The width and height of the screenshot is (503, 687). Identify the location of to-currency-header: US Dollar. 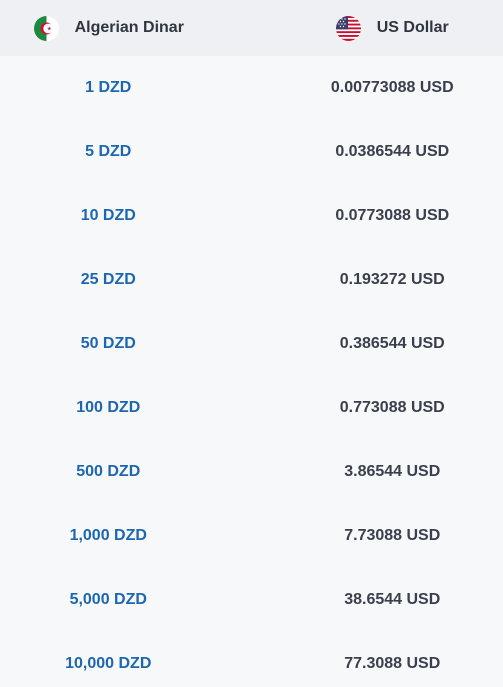
(377, 28).